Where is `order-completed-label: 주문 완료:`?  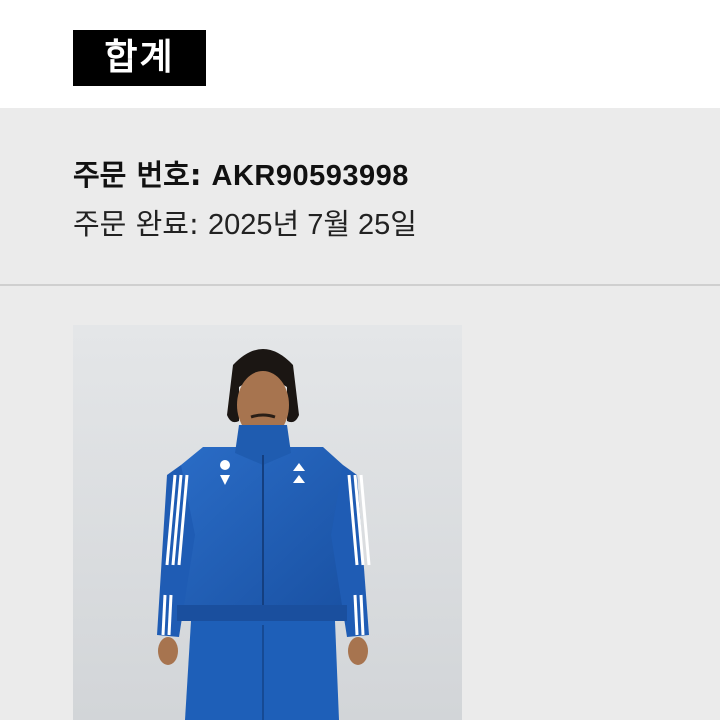
order-completed-label: 주문 완료: is located at coordinates (136, 224).